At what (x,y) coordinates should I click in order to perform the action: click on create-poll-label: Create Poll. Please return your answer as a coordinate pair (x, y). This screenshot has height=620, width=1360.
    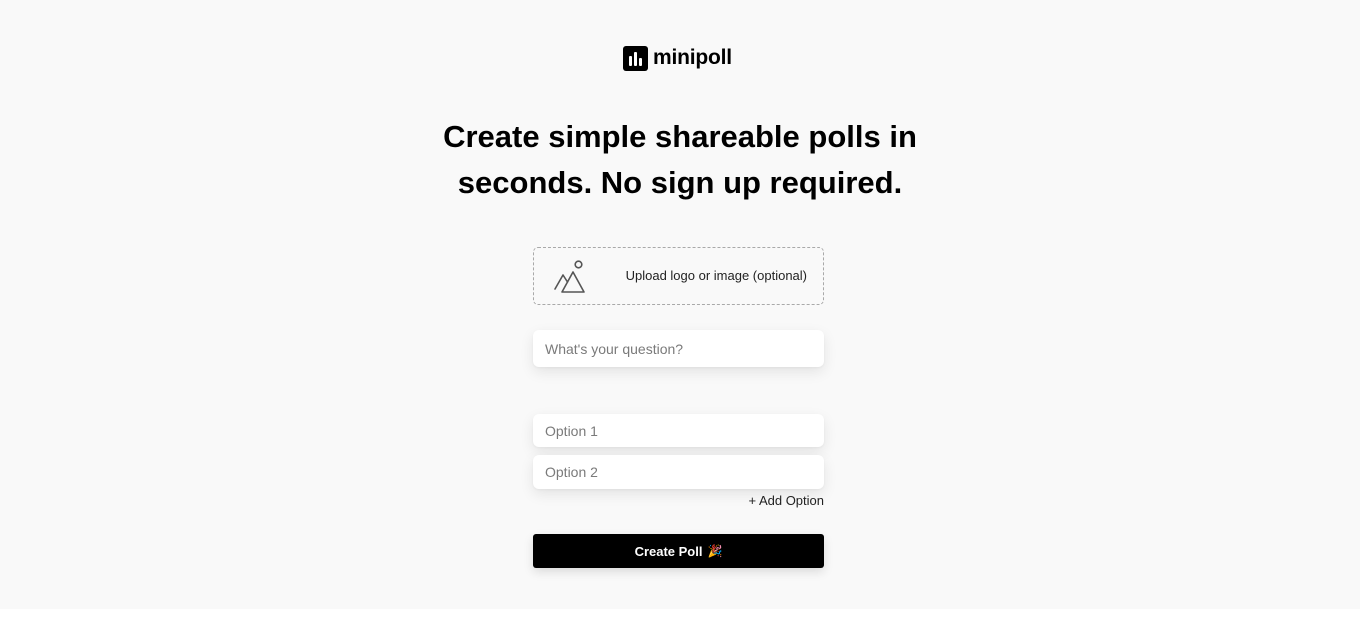
    Looking at the image, I should click on (668, 551).